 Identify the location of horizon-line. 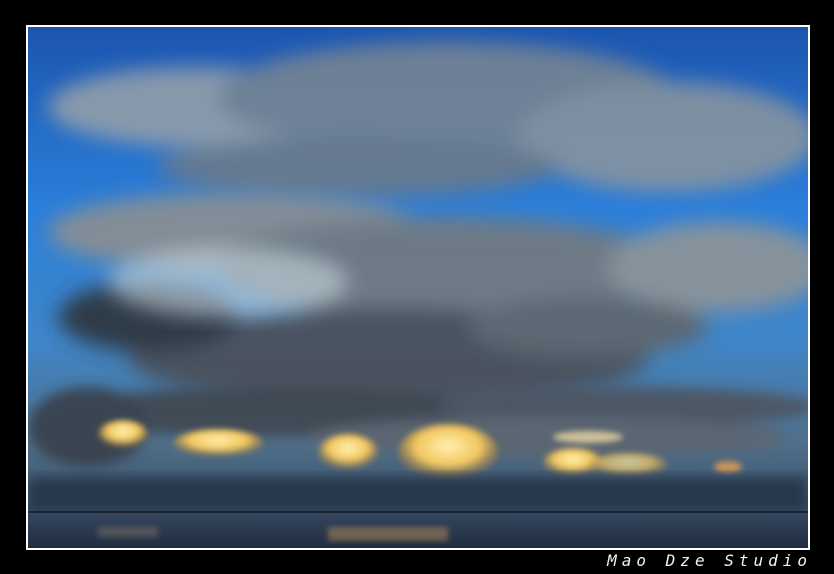
(418, 512).